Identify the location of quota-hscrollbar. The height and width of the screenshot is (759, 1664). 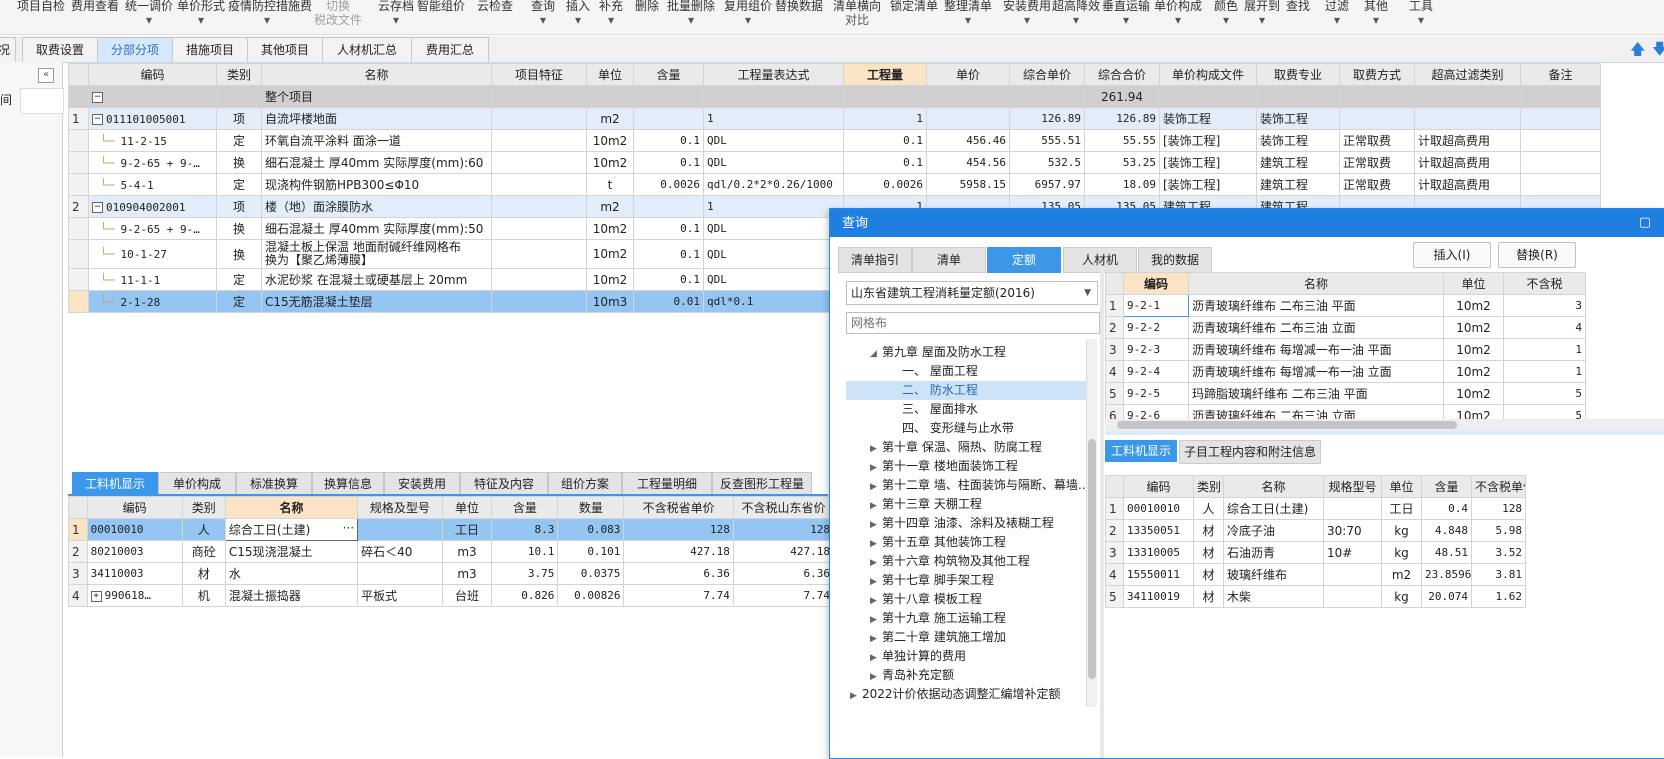
(1384, 425).